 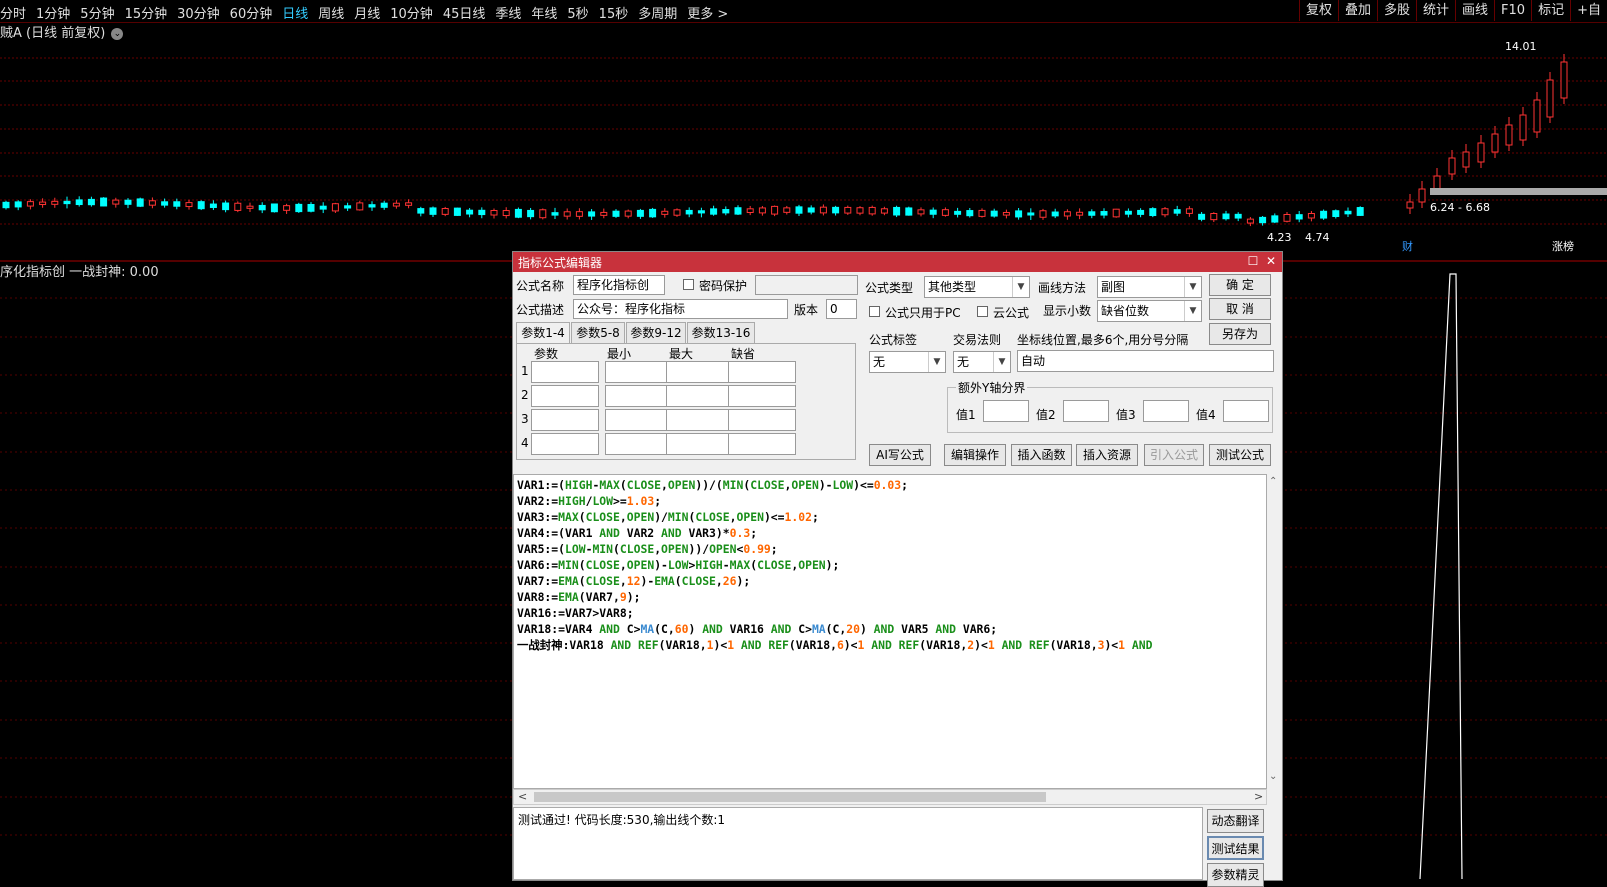 I want to click on password-checkbox, so click(x=688, y=284).